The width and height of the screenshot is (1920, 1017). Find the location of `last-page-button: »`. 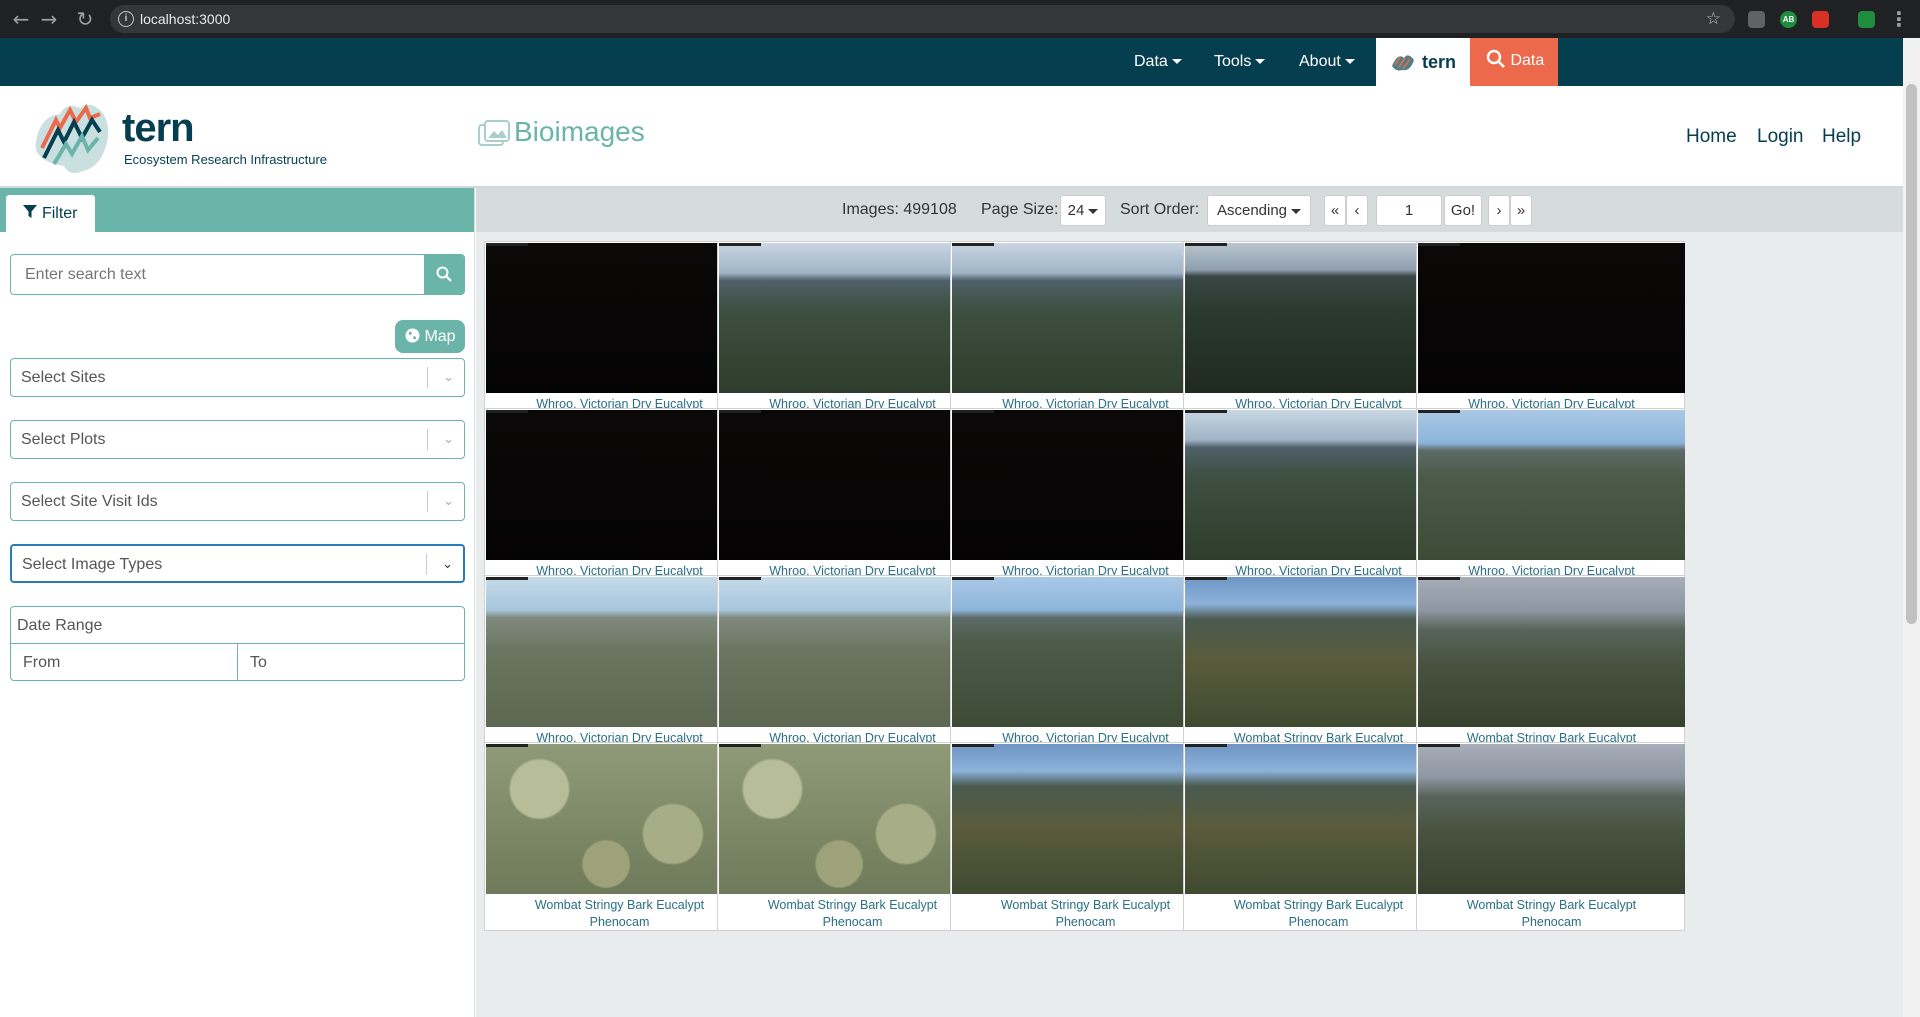

last-page-button: » is located at coordinates (1521, 210).